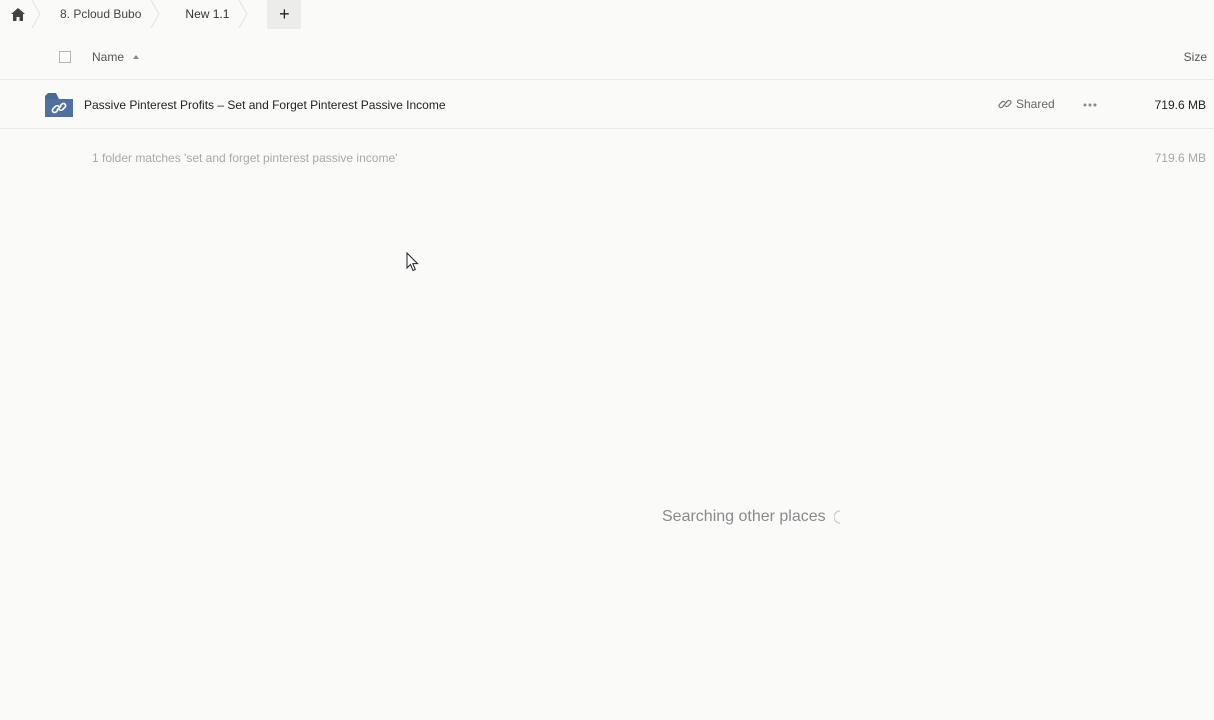 This screenshot has width=1214, height=720. What do you see at coordinates (1035, 104) in the screenshot?
I see `shared-label: Shared` at bounding box center [1035, 104].